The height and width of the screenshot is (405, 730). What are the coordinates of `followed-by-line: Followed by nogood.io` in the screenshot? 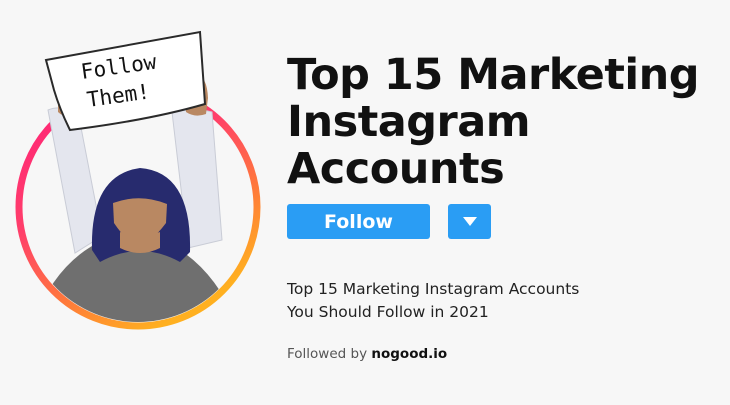 It's located at (367, 354).